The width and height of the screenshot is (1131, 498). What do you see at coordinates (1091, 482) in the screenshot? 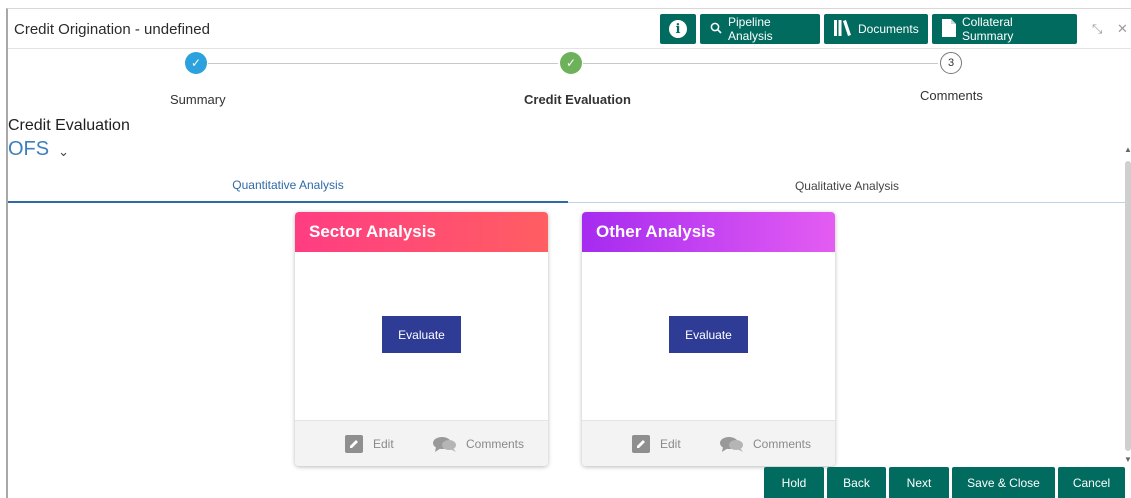
I see `cancel-button: Cancel` at bounding box center [1091, 482].